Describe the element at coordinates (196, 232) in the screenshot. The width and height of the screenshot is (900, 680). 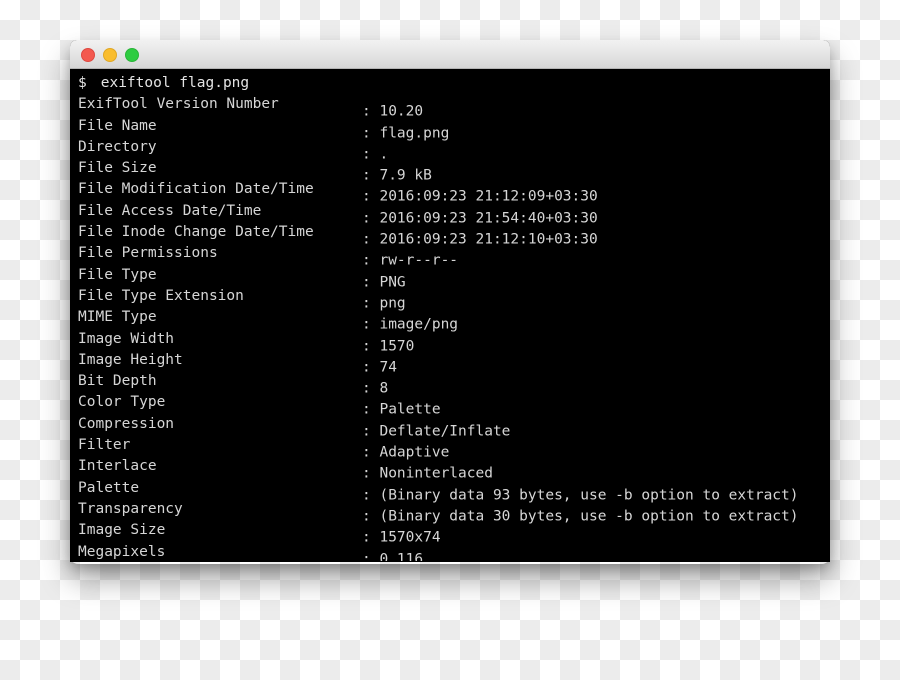
I see `metadata-label: File Inode Change Date/Time` at that location.